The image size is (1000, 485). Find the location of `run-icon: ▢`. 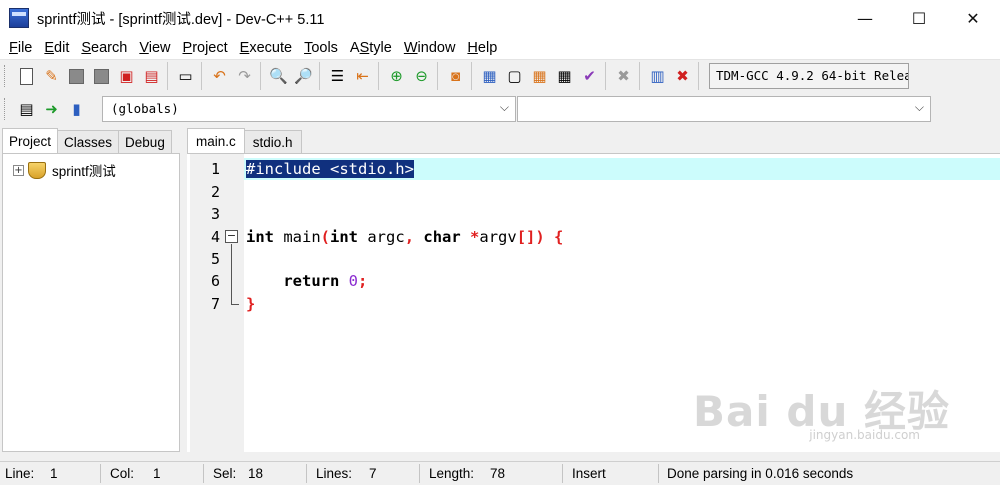

run-icon: ▢ is located at coordinates (514, 76).